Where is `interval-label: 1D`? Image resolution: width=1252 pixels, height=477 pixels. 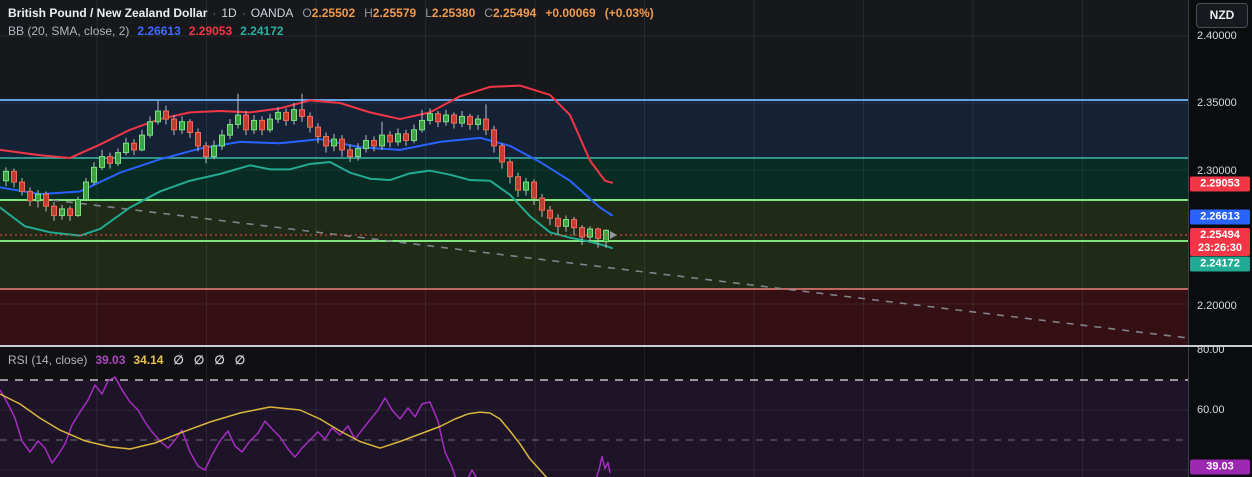
interval-label: 1D is located at coordinates (228, 13).